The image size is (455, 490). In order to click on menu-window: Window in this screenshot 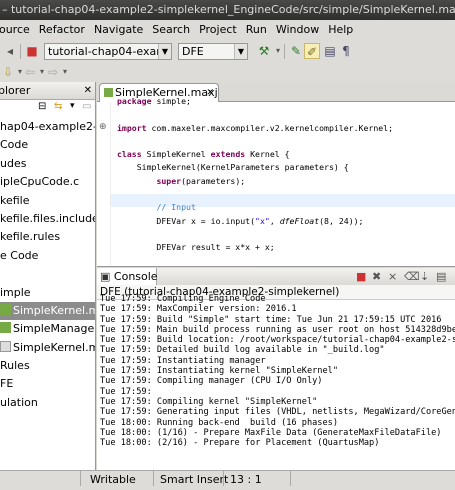, I will do `click(297, 30)`.